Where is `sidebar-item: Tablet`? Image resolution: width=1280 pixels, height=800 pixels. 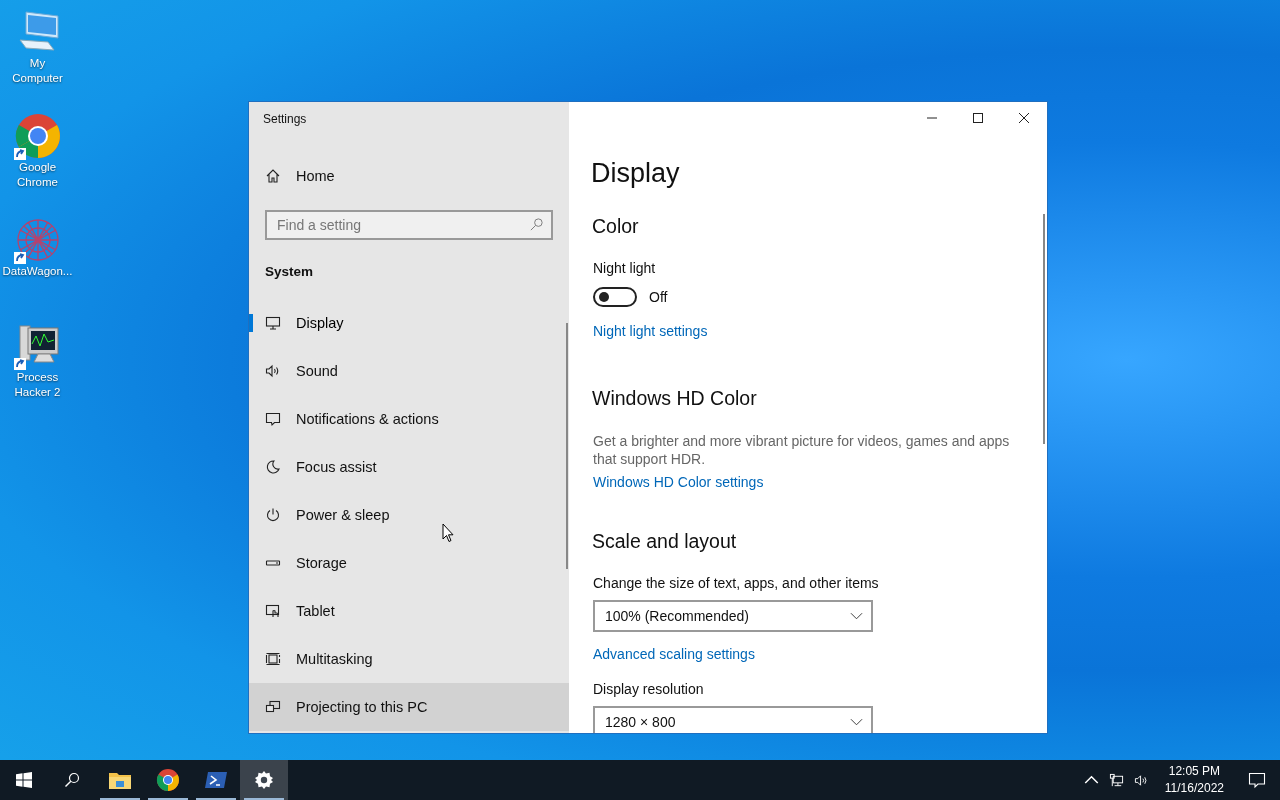
sidebar-item: Tablet is located at coordinates (409, 611).